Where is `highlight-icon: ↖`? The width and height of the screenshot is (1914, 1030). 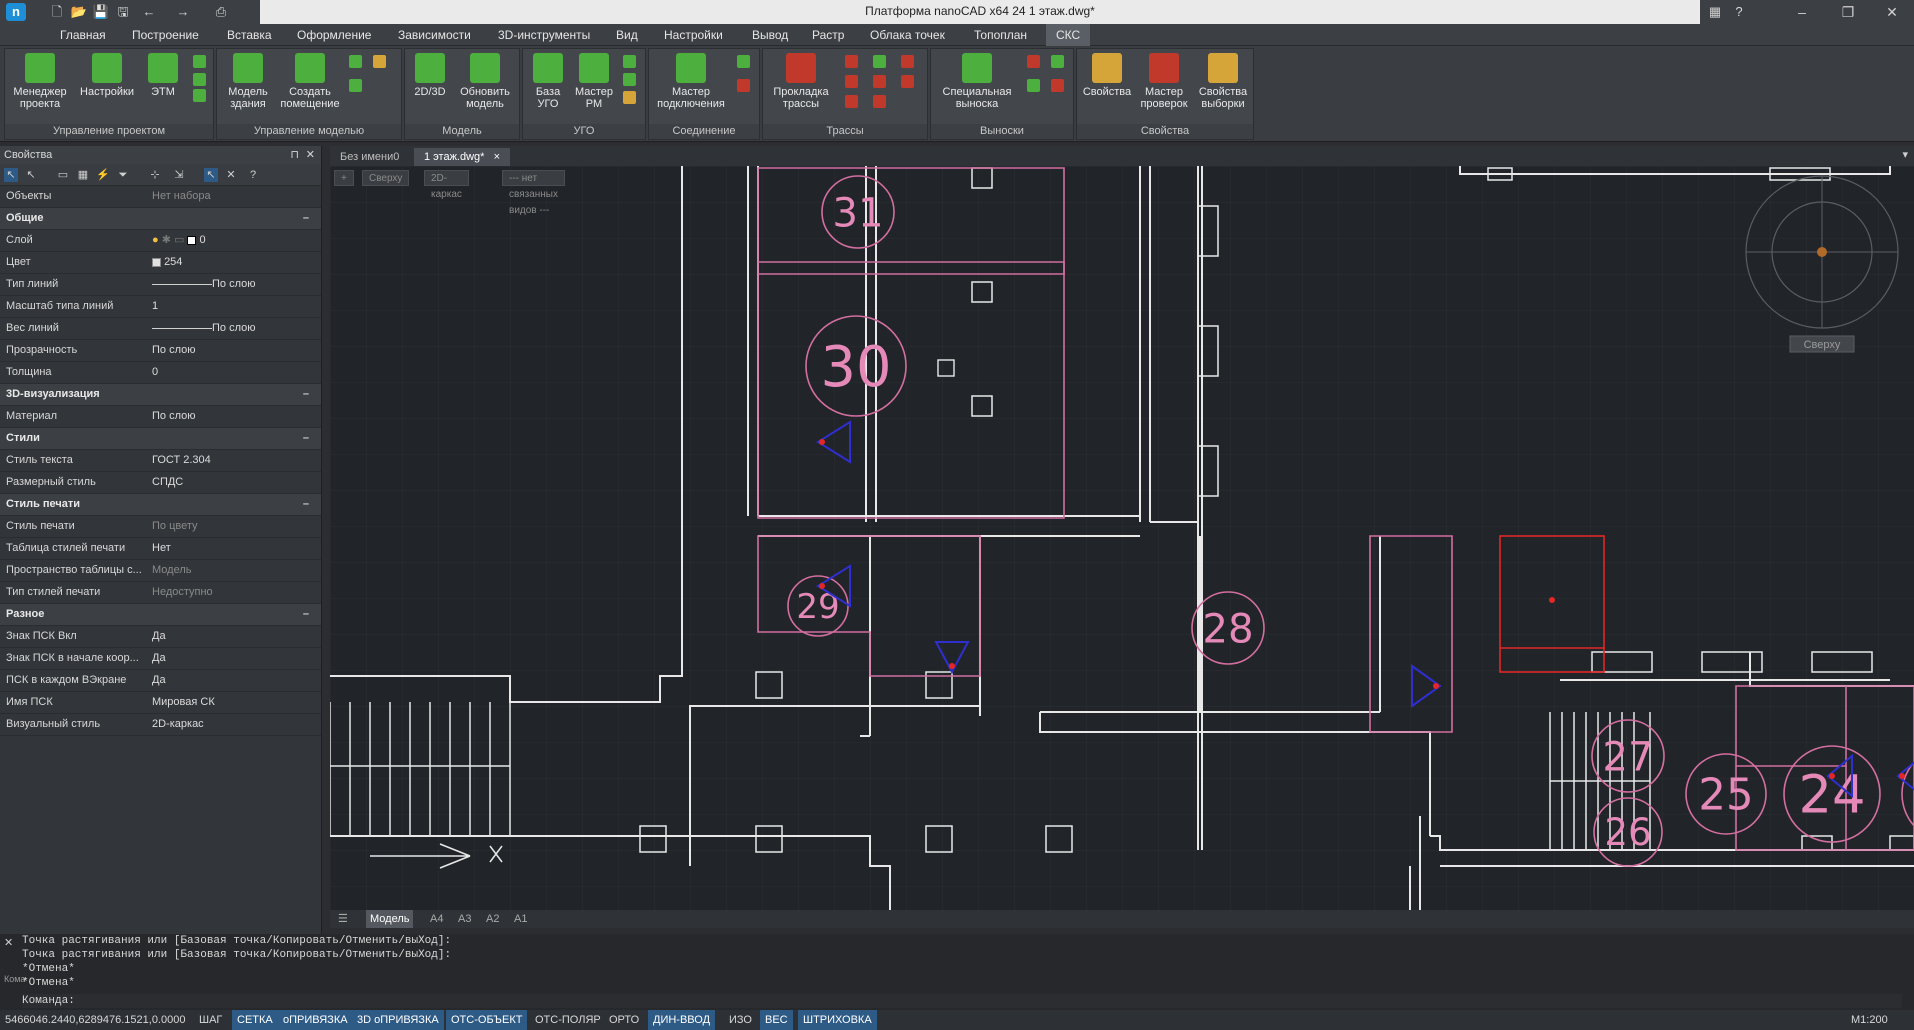
highlight-icon: ↖ is located at coordinates (211, 175).